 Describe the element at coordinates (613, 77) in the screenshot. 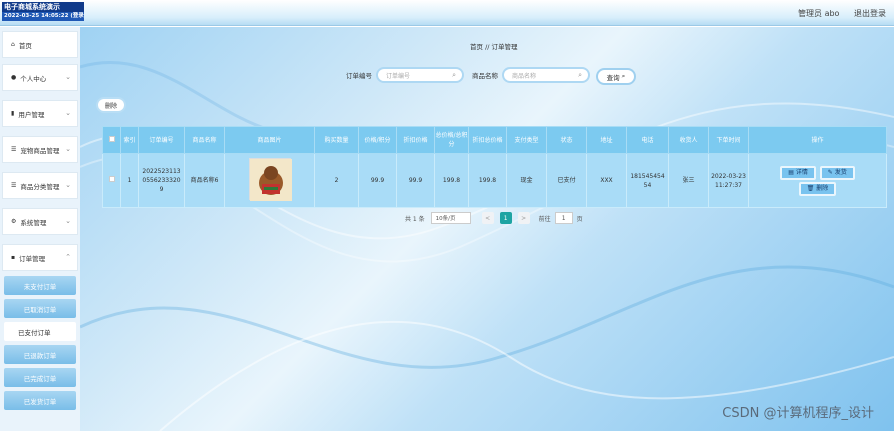

I see `query-label: 查询` at that location.